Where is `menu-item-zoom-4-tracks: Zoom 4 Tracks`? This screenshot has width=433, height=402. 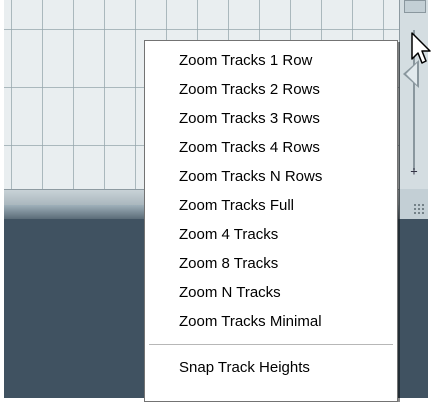 menu-item-zoom-4-tracks: Zoom 4 Tracks is located at coordinates (271, 234).